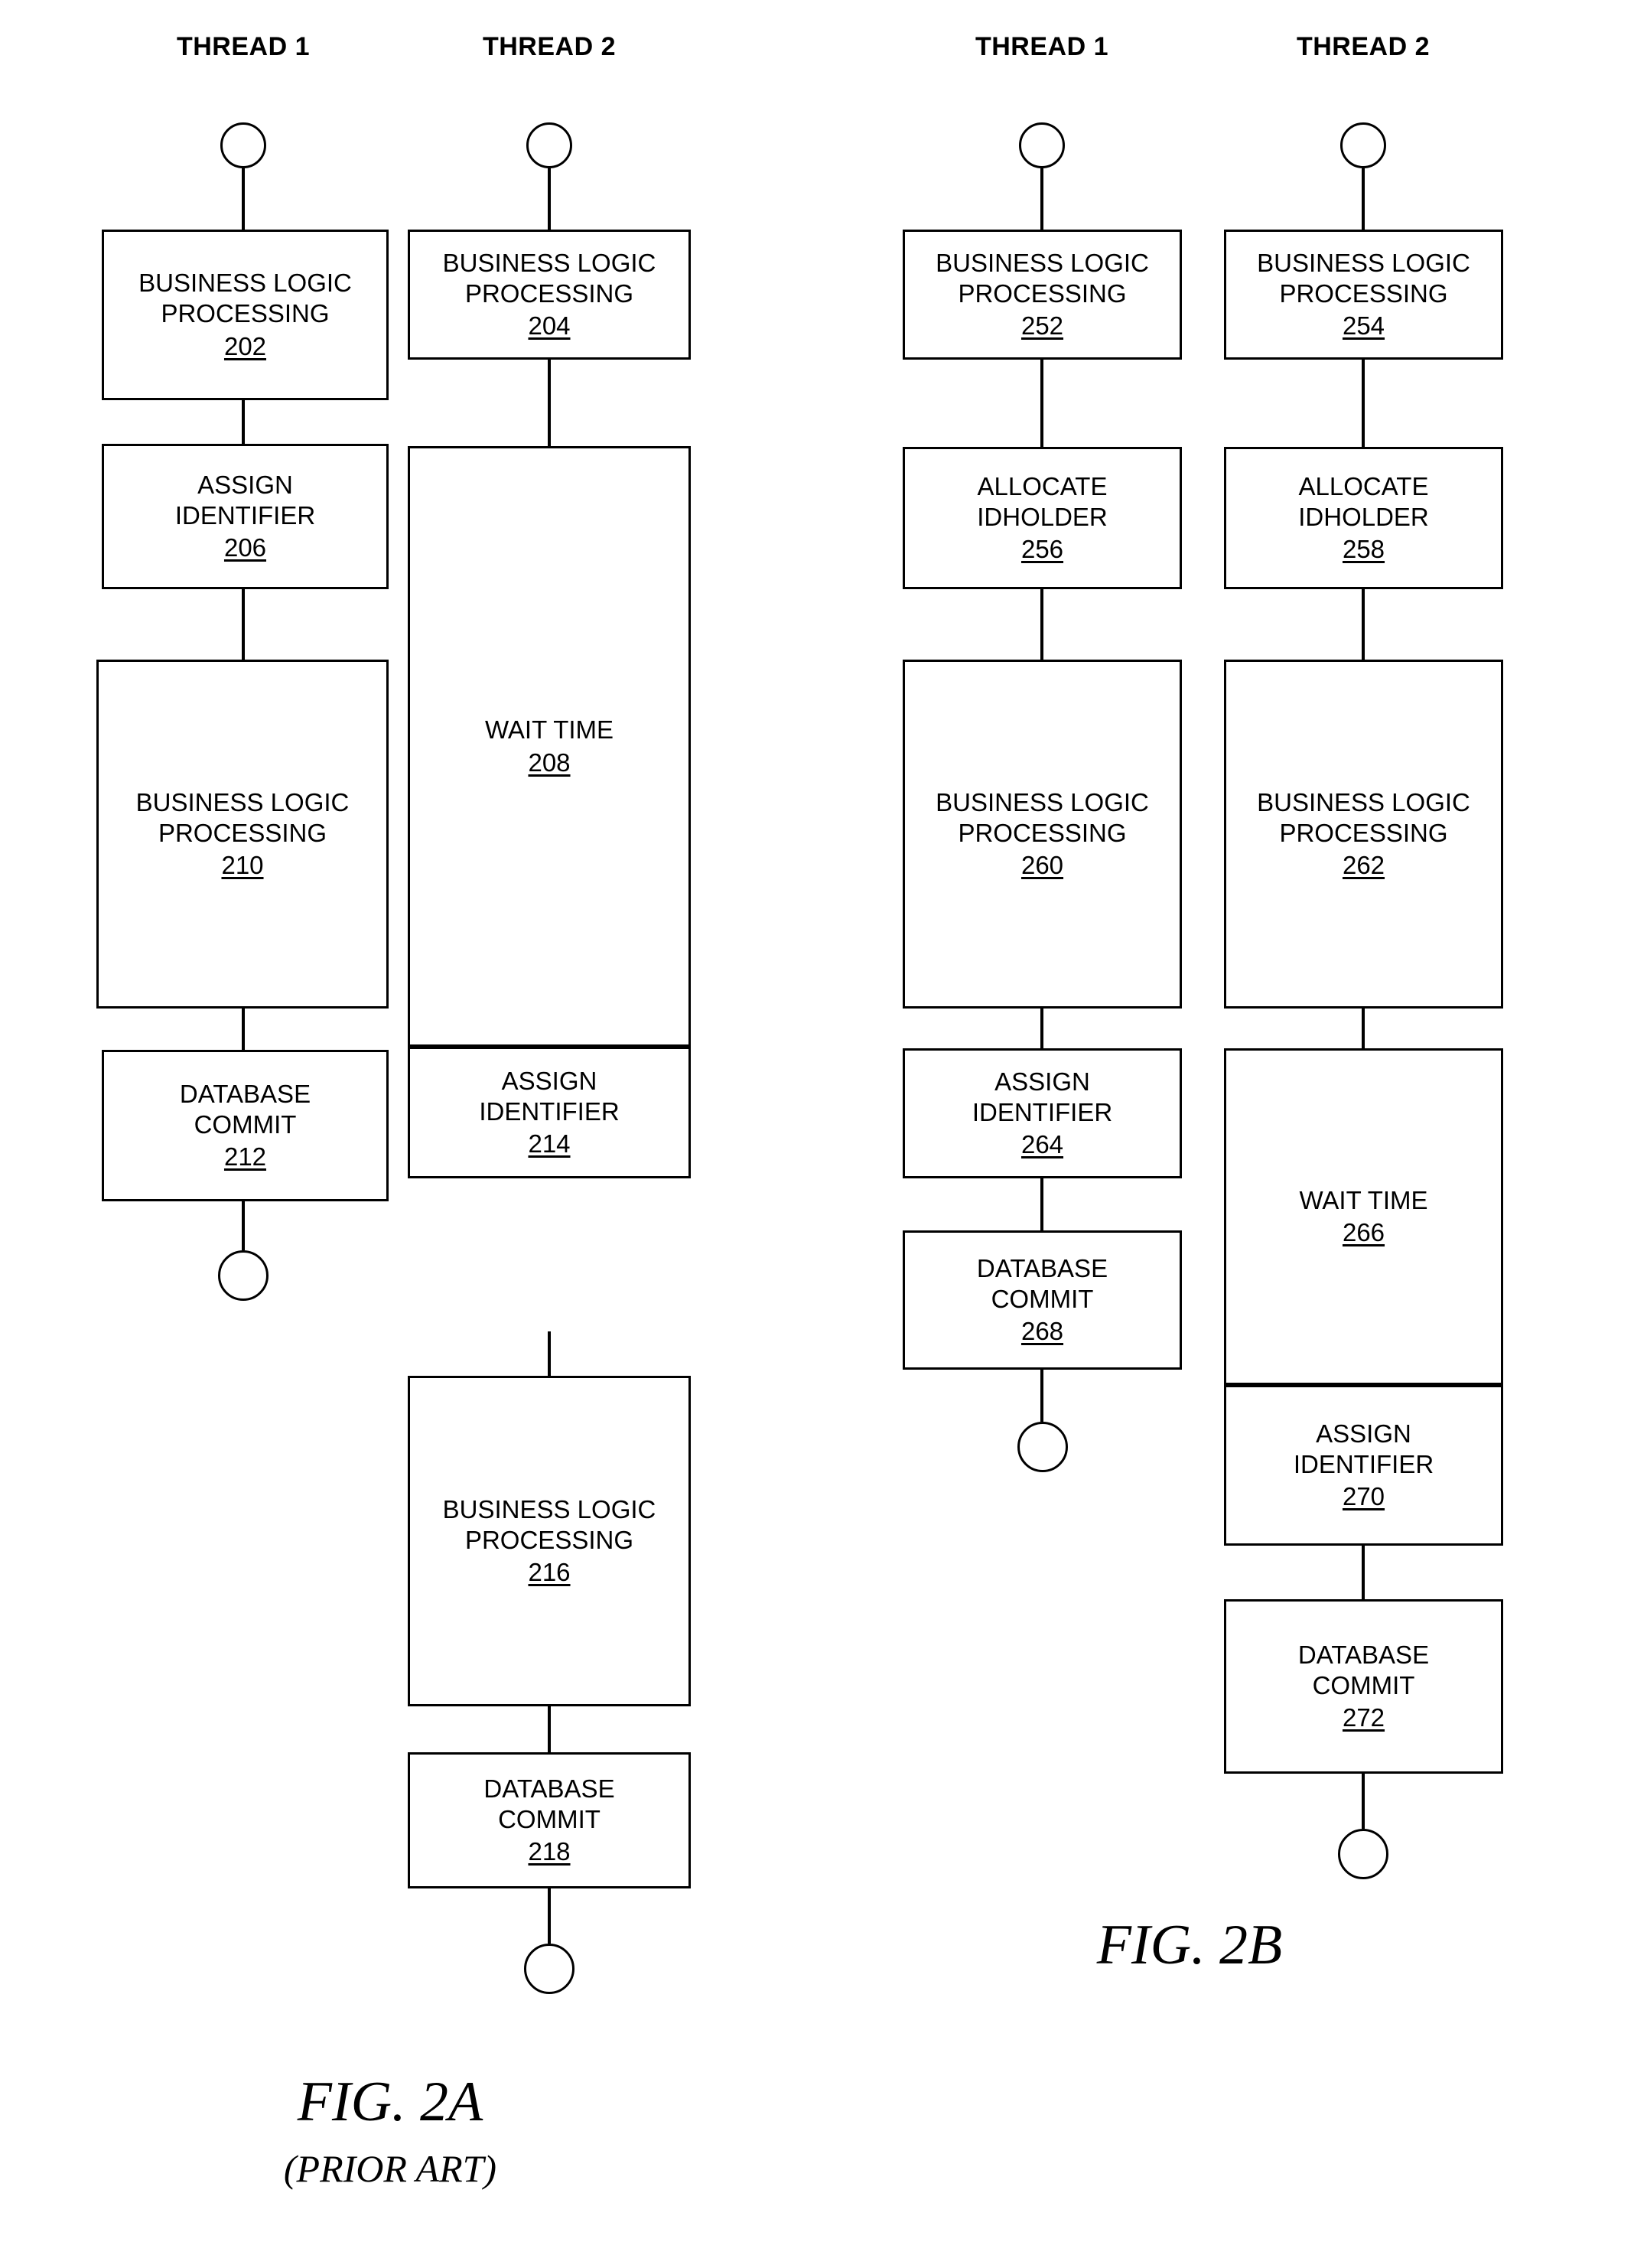  I want to click on node-ref-256: 256, so click(1042, 549).